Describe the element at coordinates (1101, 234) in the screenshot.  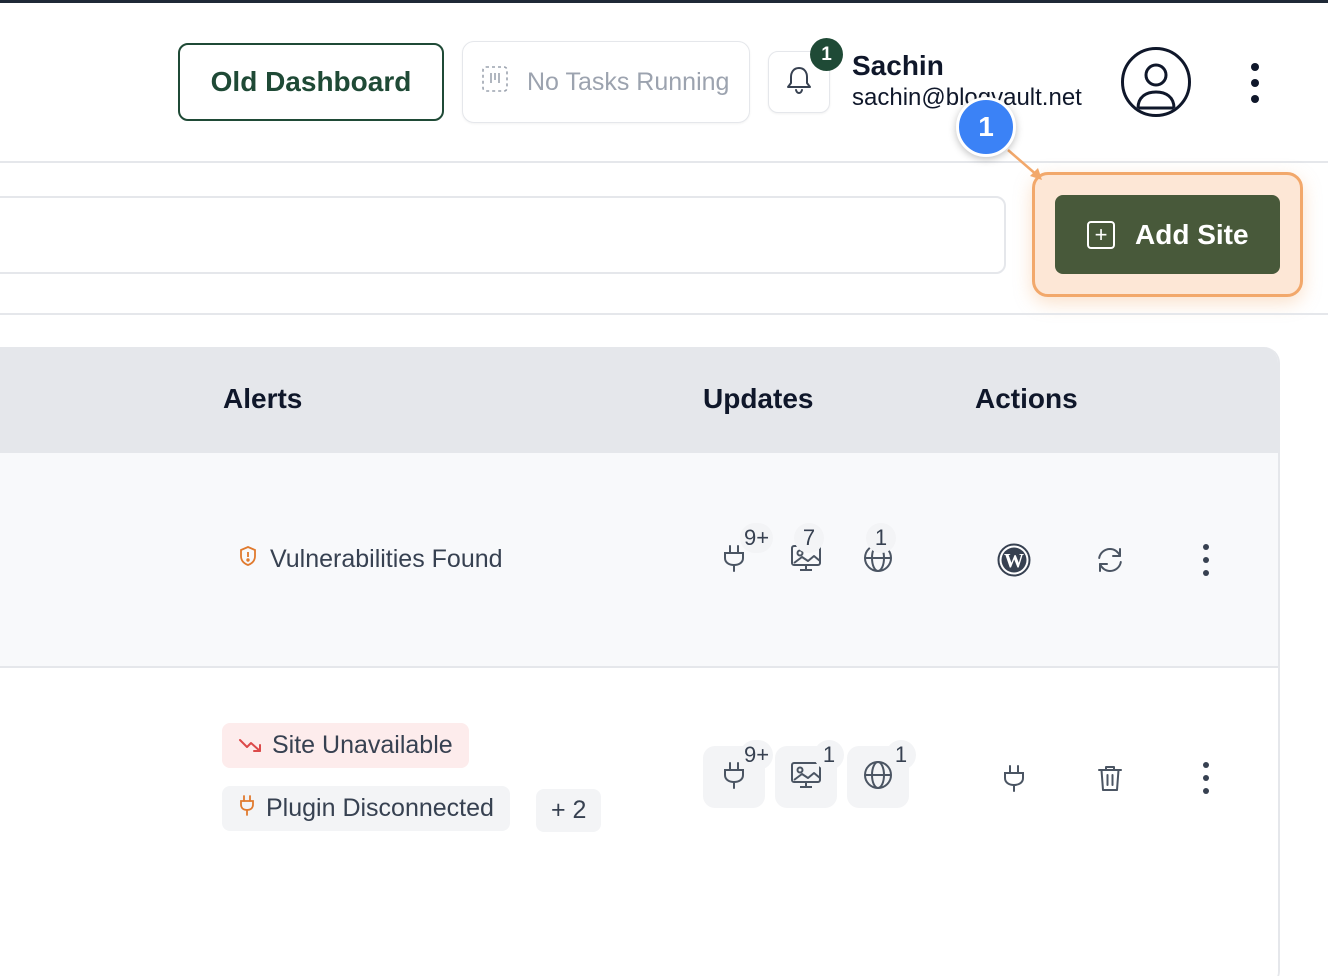
I see `plus-square-icon: +` at that location.